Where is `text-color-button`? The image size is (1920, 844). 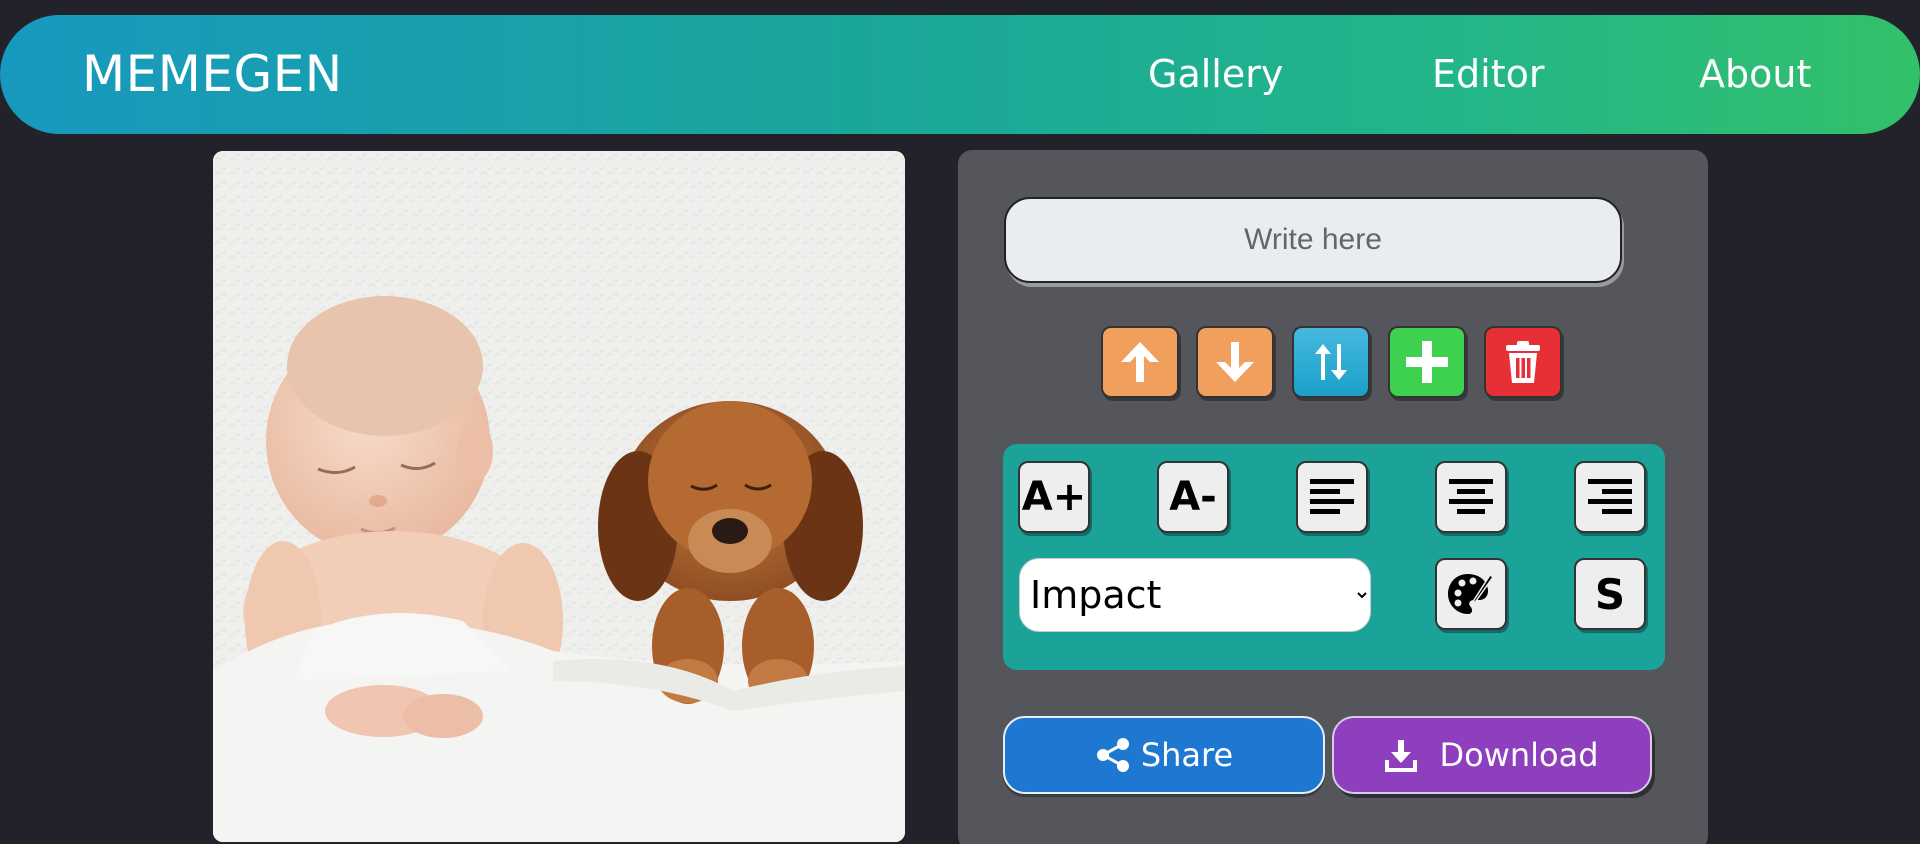 text-color-button is located at coordinates (1471, 594).